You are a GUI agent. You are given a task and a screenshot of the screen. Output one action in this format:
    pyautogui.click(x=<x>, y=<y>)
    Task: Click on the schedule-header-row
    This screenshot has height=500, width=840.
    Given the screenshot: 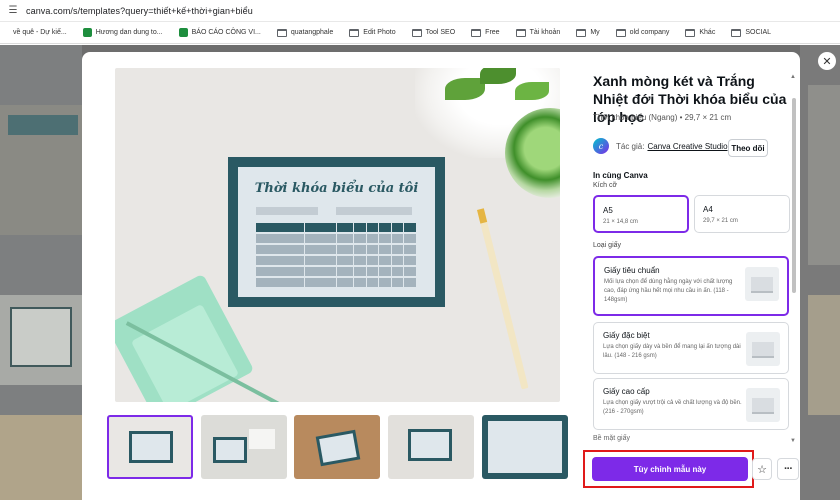 What is the action you would take?
    pyautogui.click(x=336, y=227)
    